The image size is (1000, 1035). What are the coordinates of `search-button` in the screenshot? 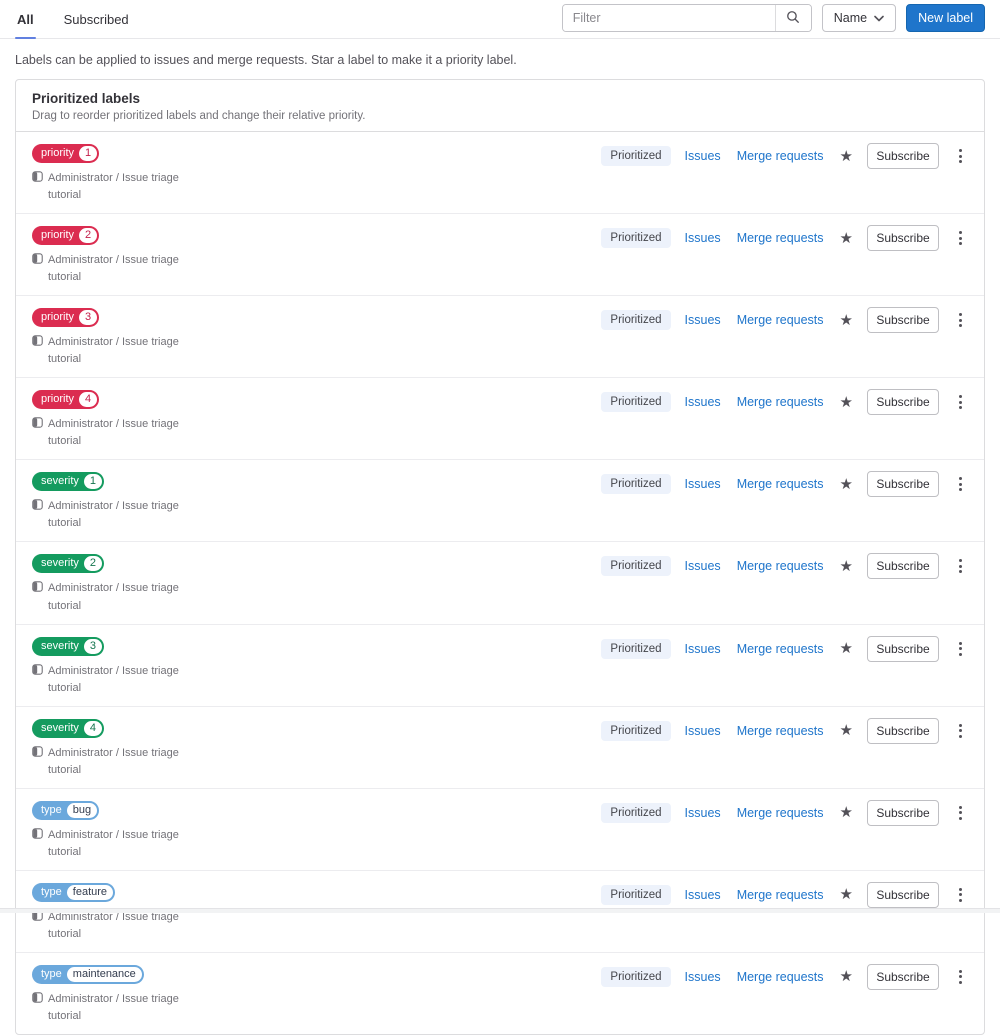 It's located at (792, 18).